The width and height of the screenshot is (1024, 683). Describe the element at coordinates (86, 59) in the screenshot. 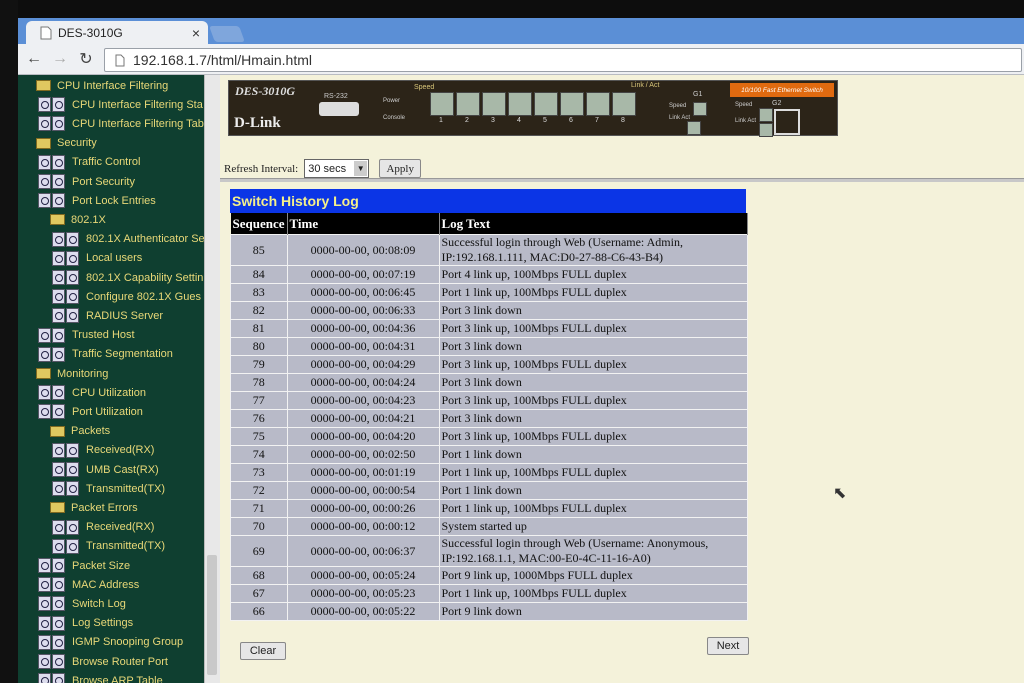

I see `reload-icon: ↻` at that location.